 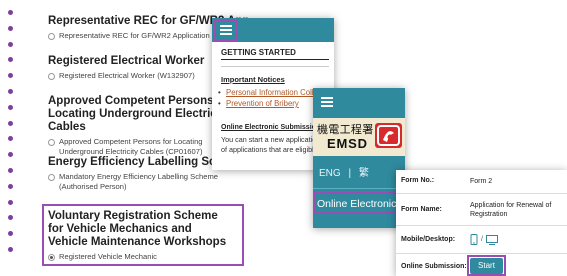 What do you see at coordinates (327, 103) in the screenshot?
I see `hamburger-menu-icon` at bounding box center [327, 103].